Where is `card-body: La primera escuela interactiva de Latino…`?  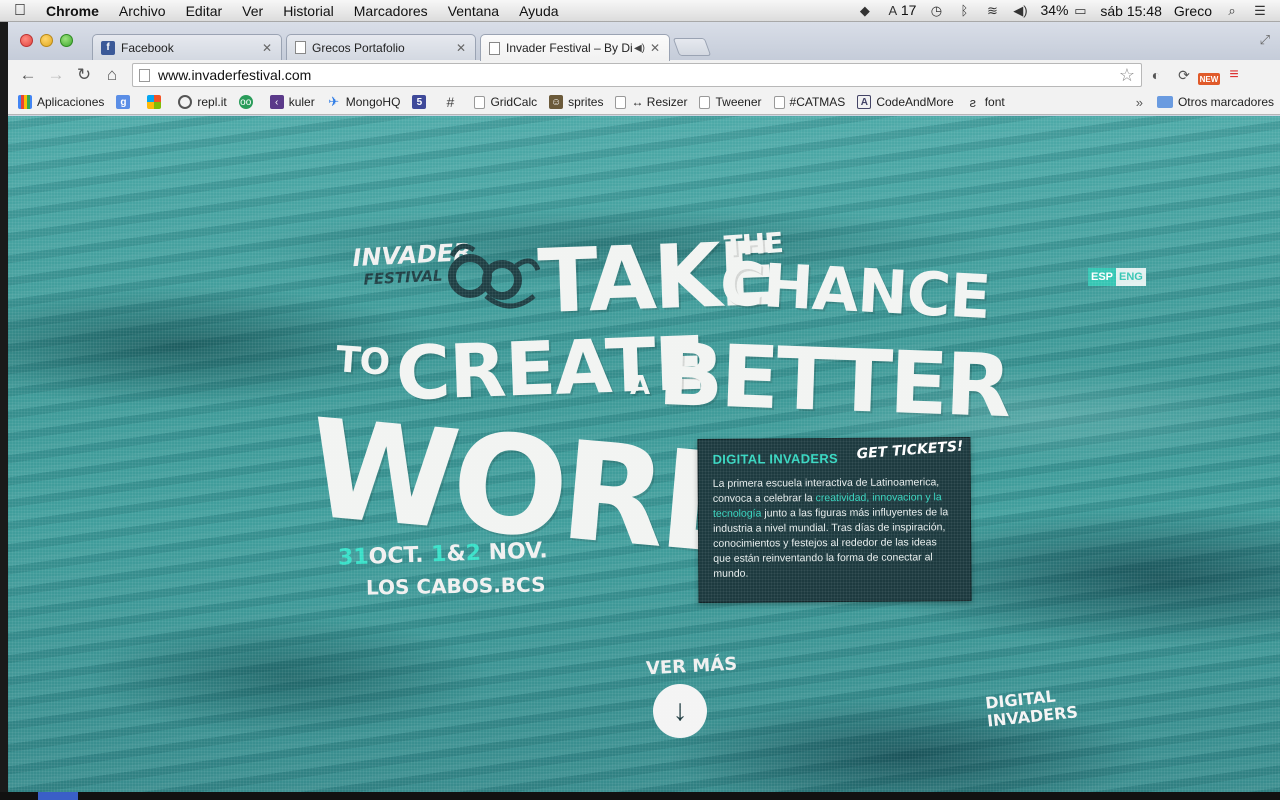
card-body: La primera escuela interactiva de Latino… is located at coordinates (835, 528).